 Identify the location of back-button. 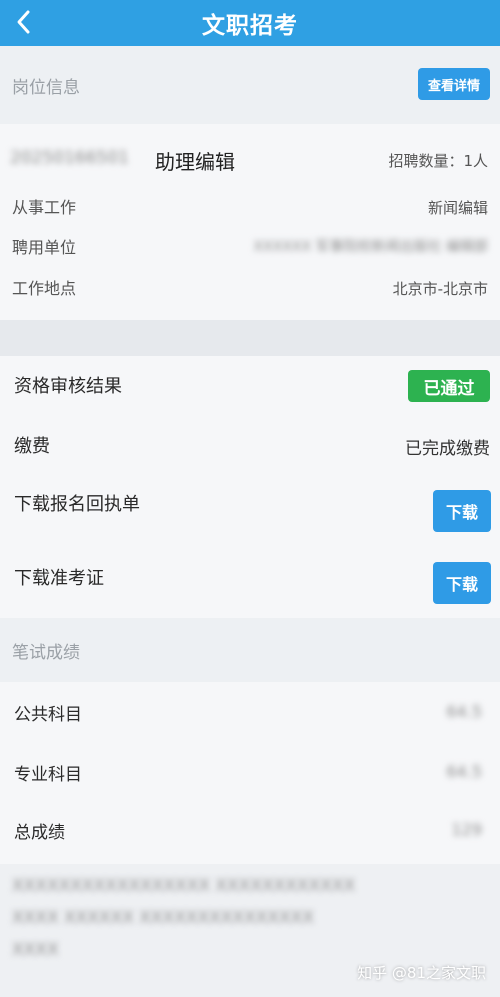
(24, 22).